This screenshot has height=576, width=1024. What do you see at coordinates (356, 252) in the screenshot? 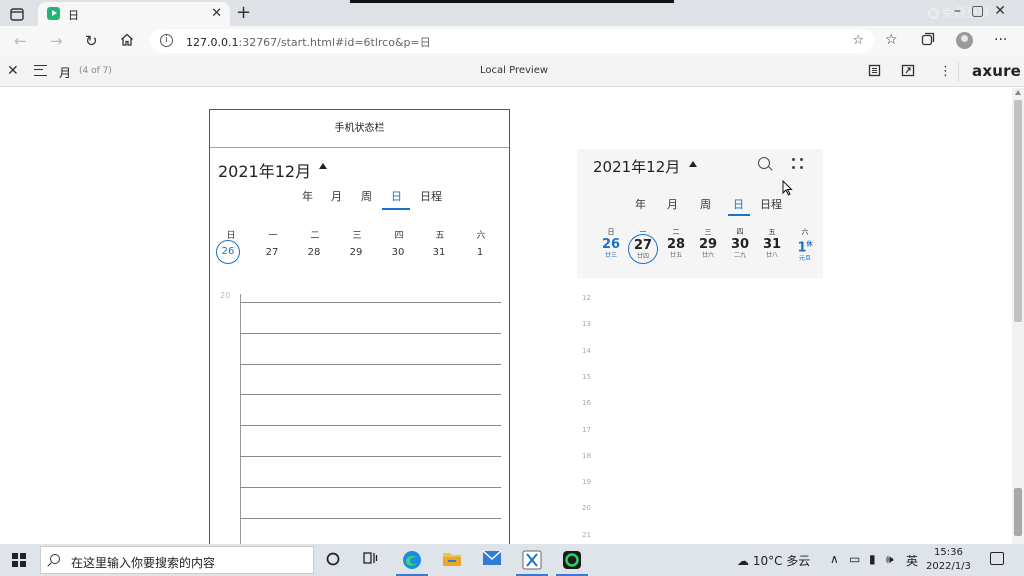
I see `date-cell: 29` at bounding box center [356, 252].